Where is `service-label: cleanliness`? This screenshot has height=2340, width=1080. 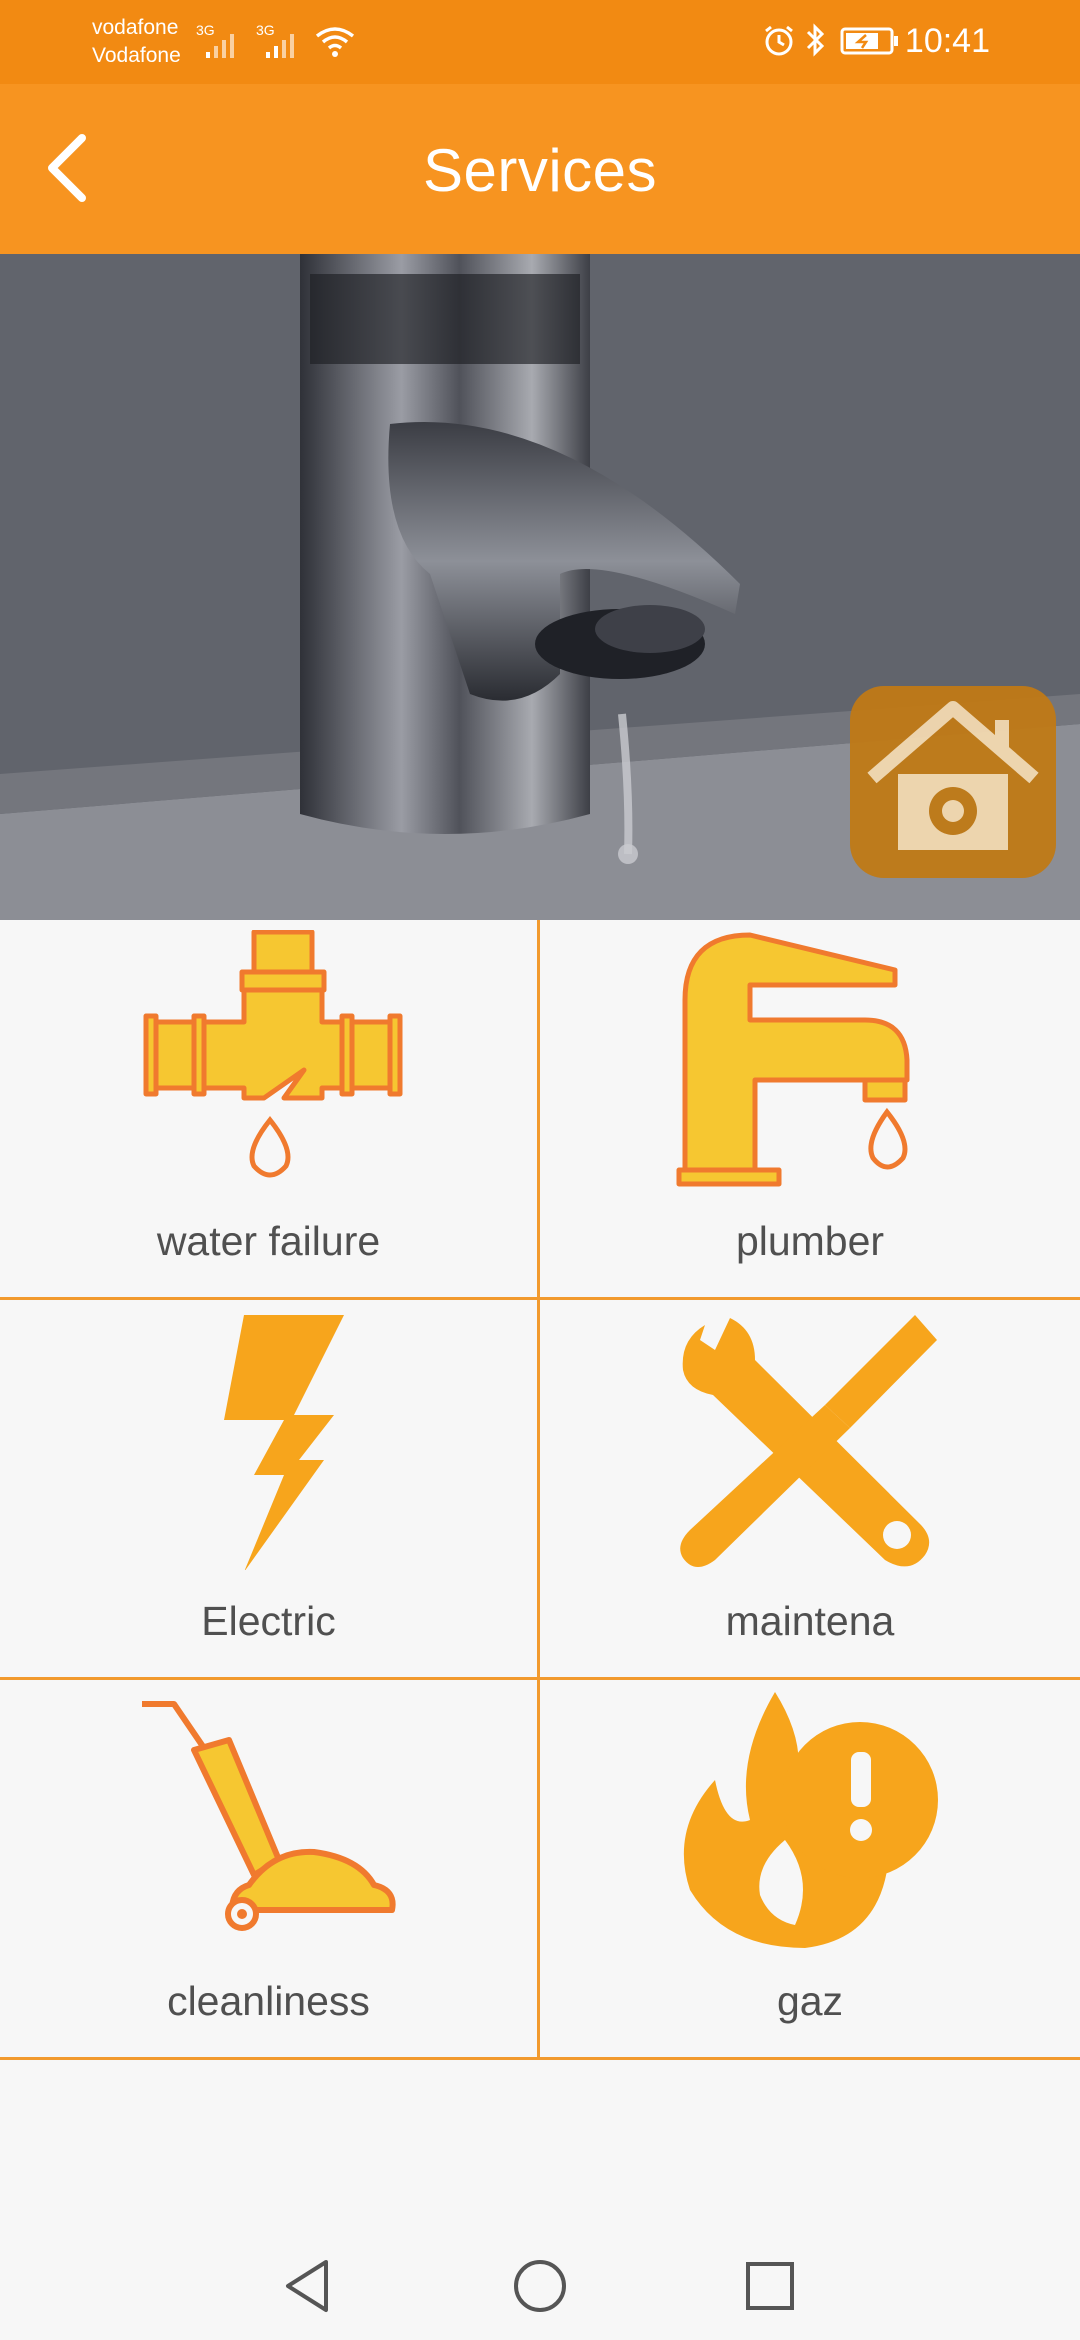
service-label: cleanliness is located at coordinates (268, 2001).